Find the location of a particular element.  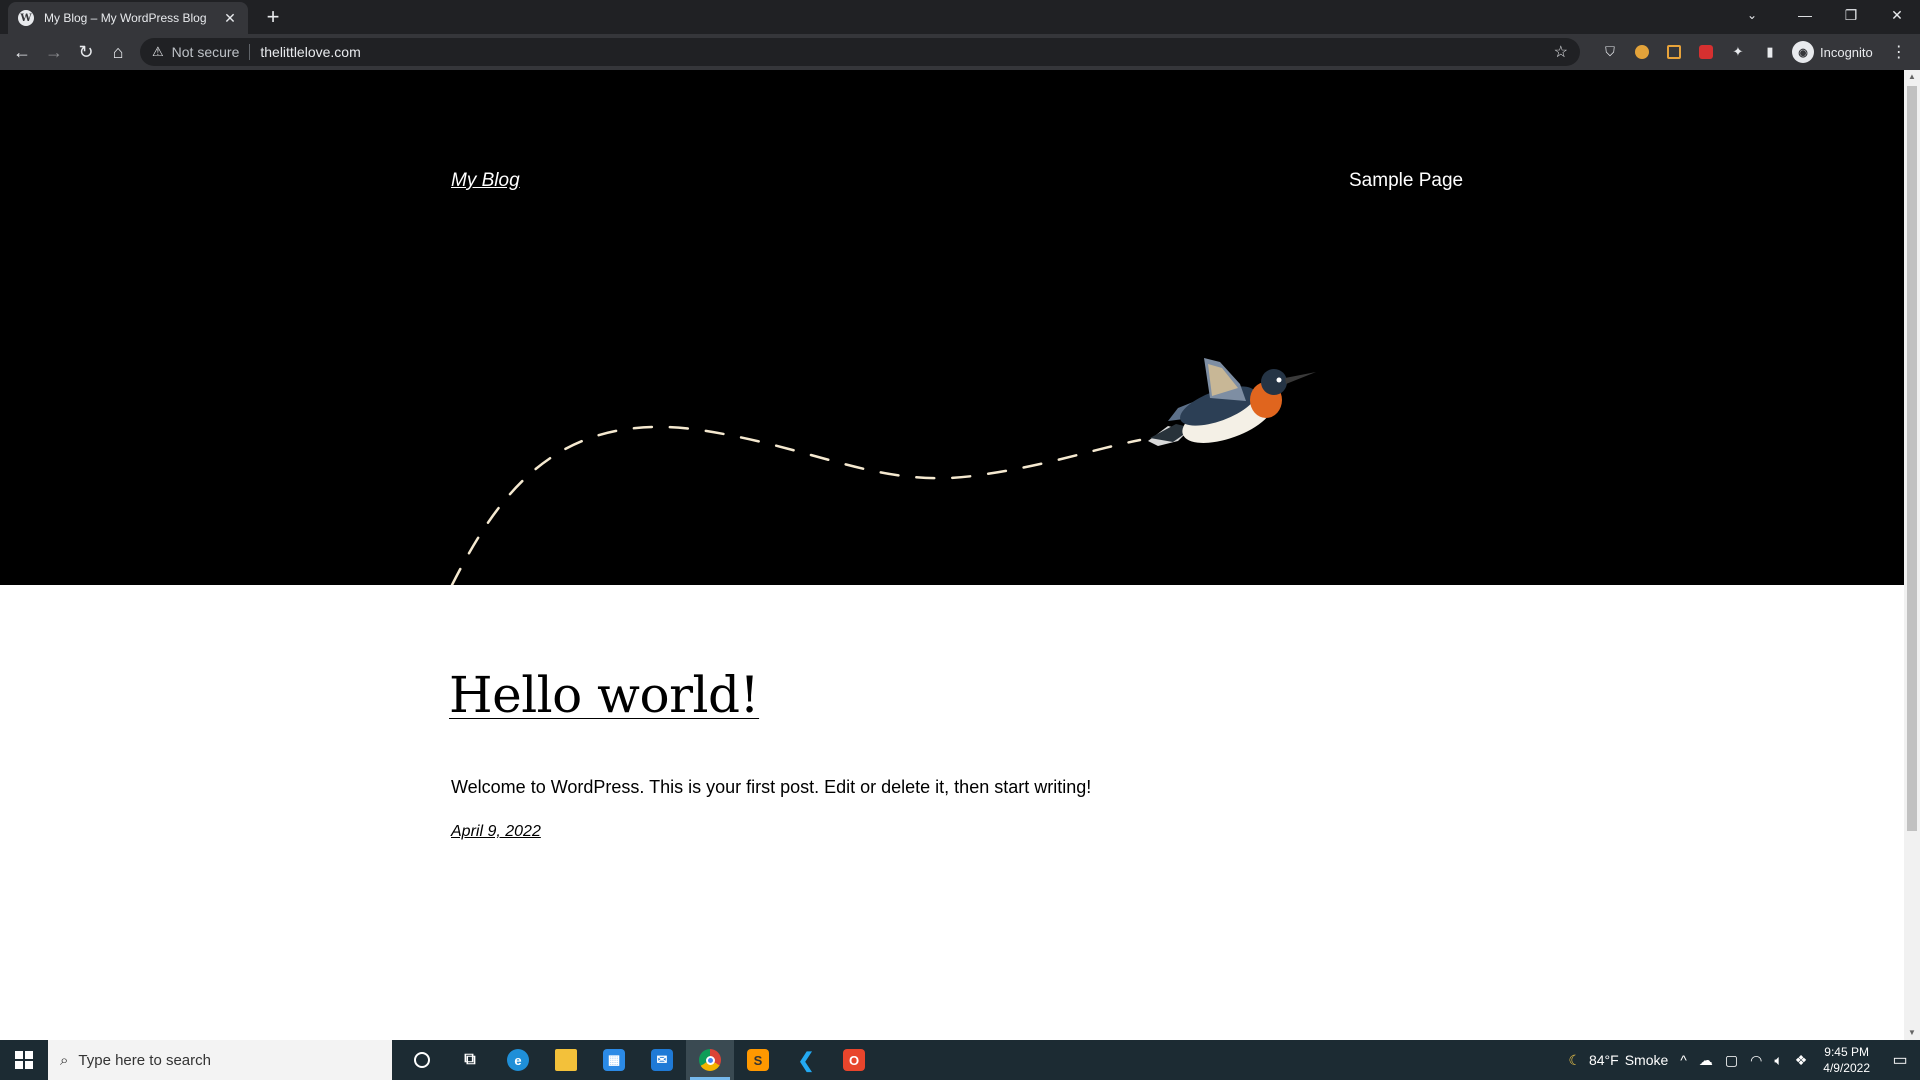

weather-widget: ☾ 84°F Smoke is located at coordinates (1618, 1060).